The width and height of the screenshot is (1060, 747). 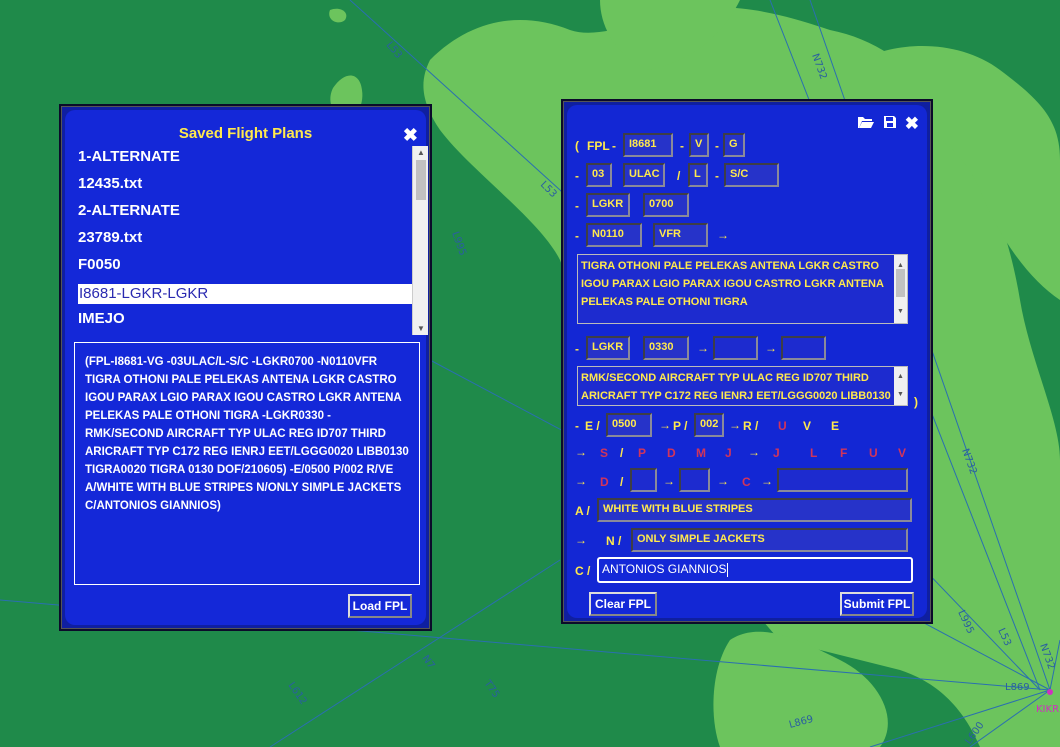 What do you see at coordinates (751, 175) in the screenshot?
I see `equipment-field: S/C` at bounding box center [751, 175].